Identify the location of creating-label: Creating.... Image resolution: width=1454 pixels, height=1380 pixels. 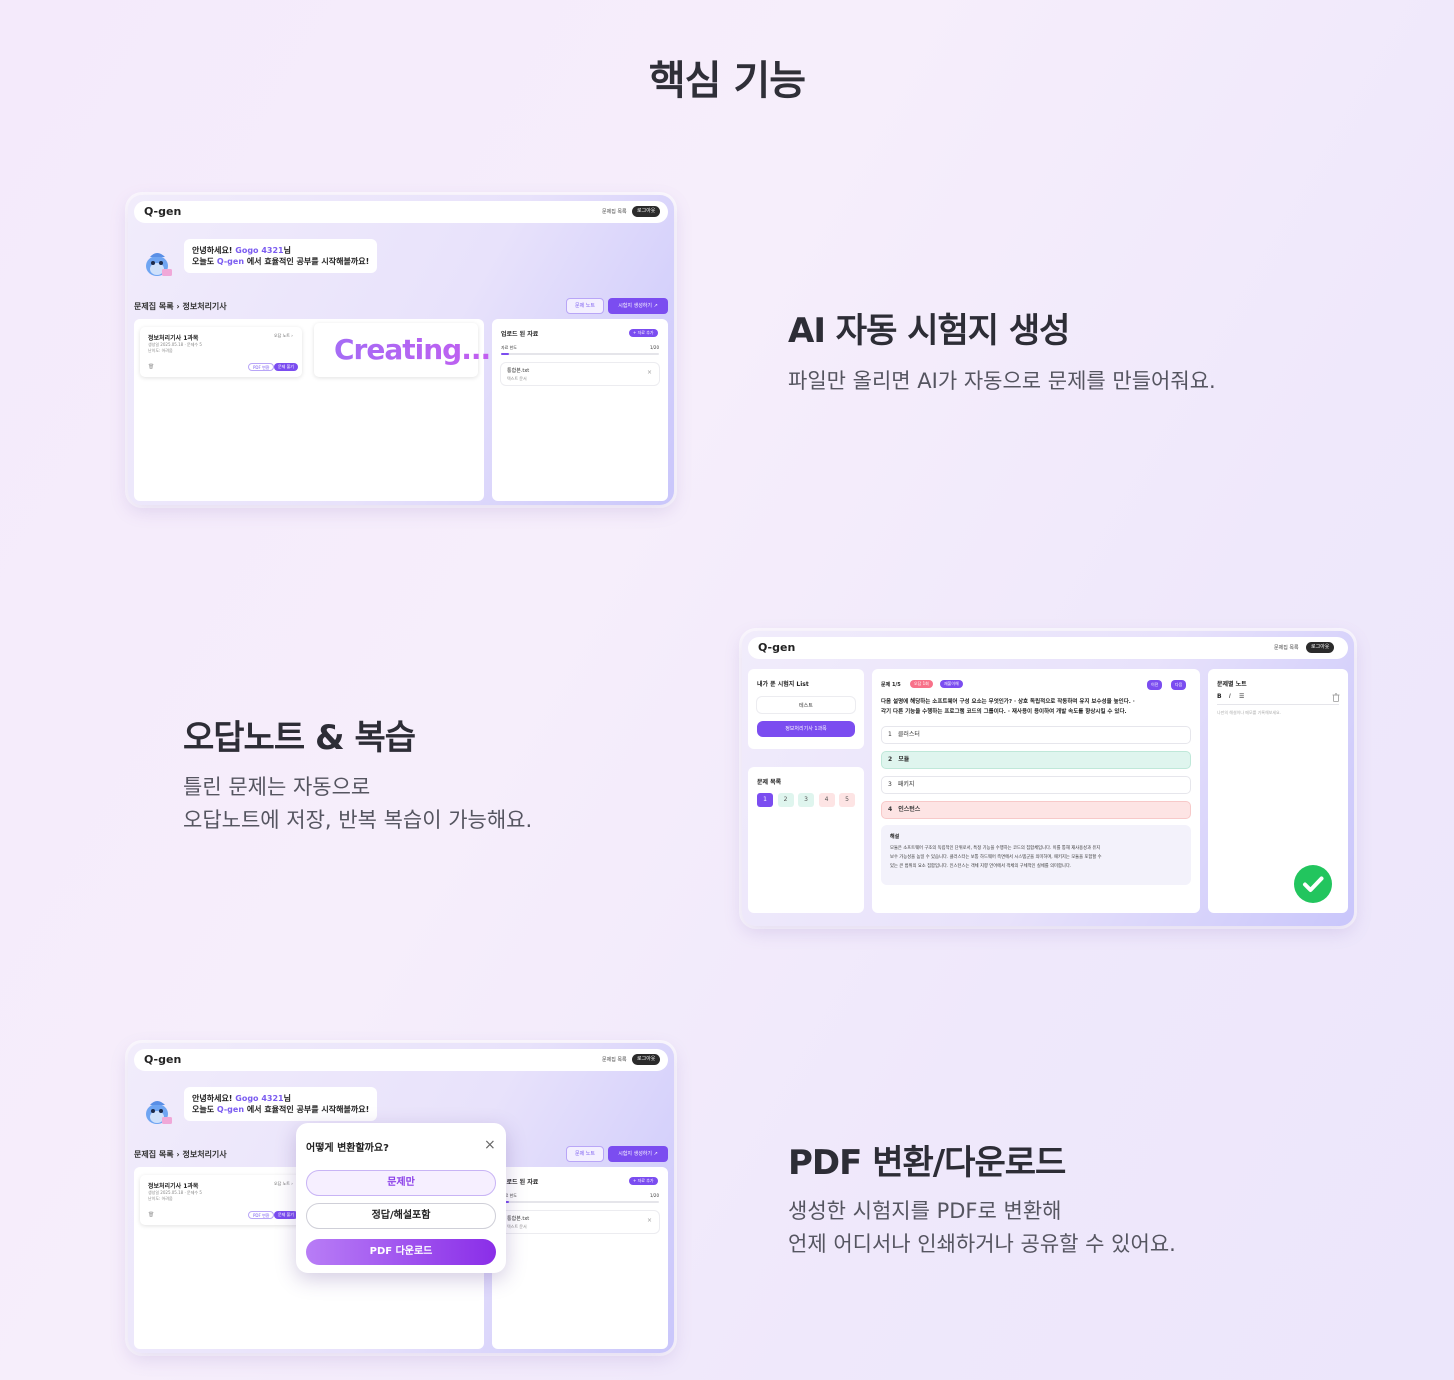
(412, 349).